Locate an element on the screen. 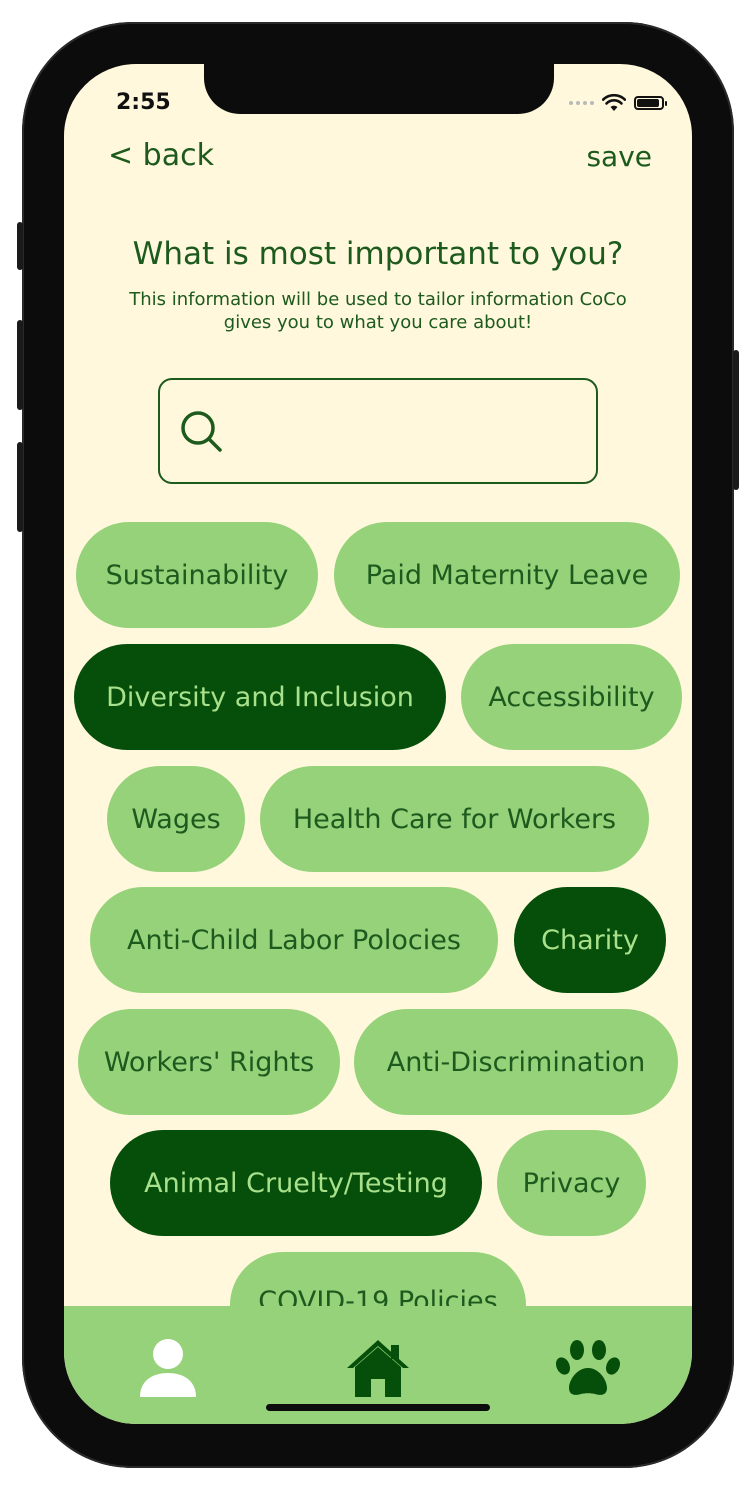 The height and width of the screenshot is (1490, 756). volume-up-button is located at coordinates (20, 365).